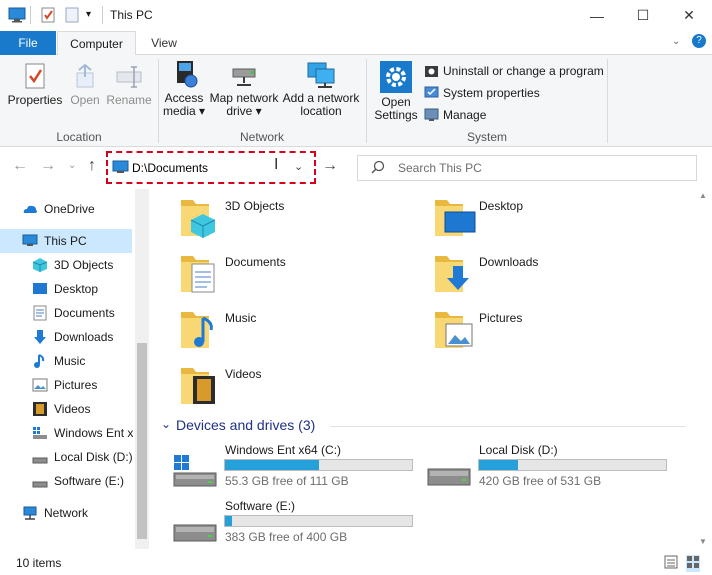 This screenshot has width=712, height=575. Describe the element at coordinates (184, 111) in the screenshot. I see `access-media-label-2: media ▾` at that location.